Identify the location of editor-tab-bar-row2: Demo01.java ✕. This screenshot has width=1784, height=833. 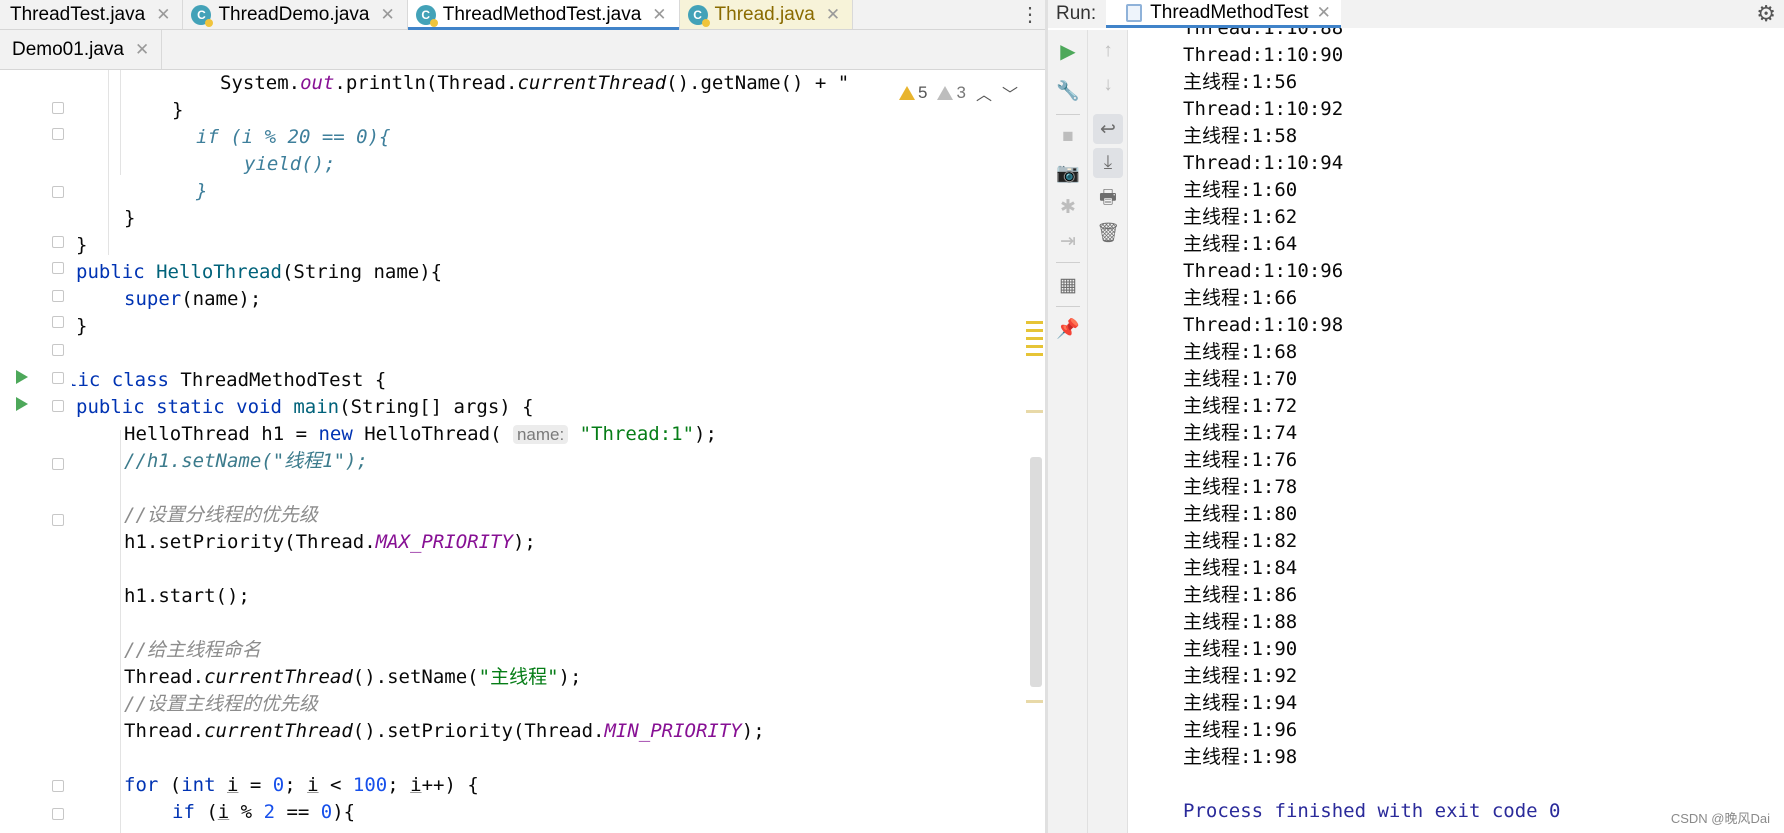
(522, 50).